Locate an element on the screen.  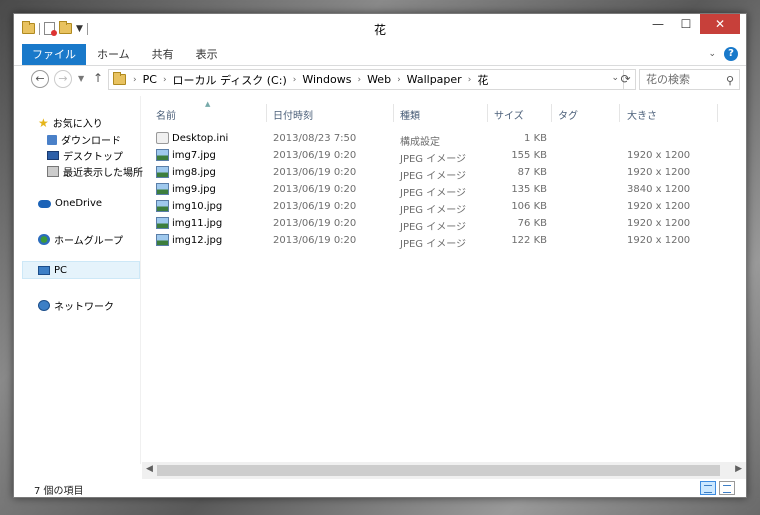
nav-network-label: ネットワーク is located at coordinates (84, 307).